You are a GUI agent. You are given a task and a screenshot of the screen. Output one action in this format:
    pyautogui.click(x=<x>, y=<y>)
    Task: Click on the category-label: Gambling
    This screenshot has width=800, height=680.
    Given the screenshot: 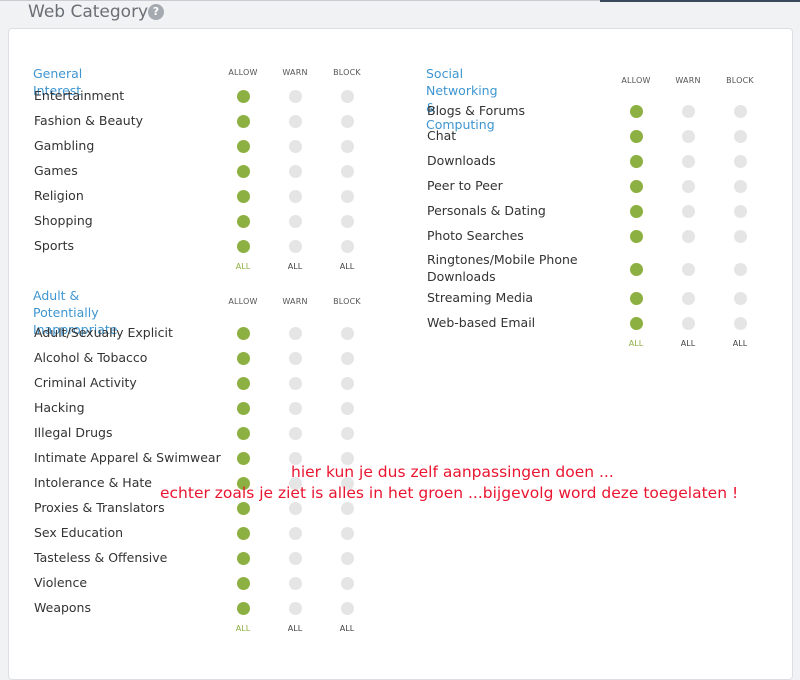 What is the action you would take?
    pyautogui.click(x=64, y=146)
    